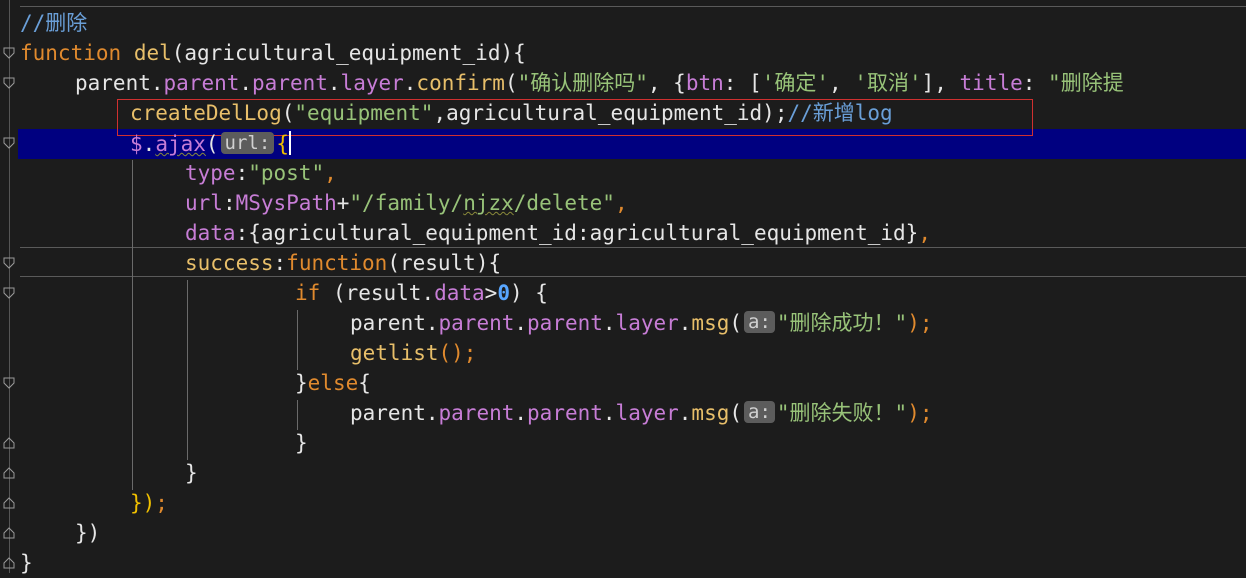 The width and height of the screenshot is (1246, 578). I want to click on jquery-symbol: $, so click(136, 144).